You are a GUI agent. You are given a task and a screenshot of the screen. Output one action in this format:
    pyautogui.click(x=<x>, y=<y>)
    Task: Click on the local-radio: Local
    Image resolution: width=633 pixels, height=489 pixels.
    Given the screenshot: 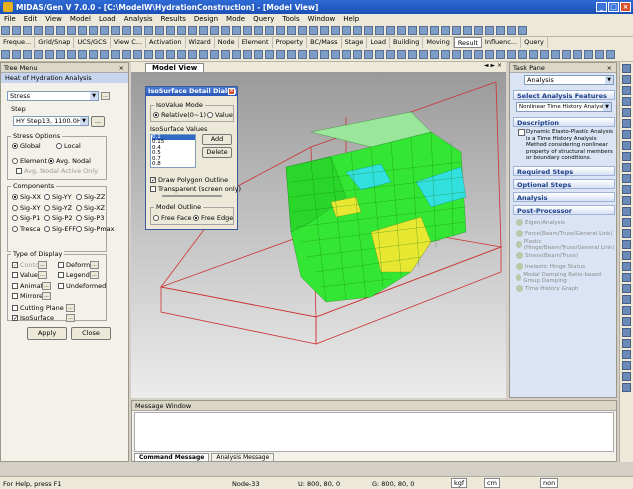 What is the action you would take?
    pyautogui.click(x=68, y=146)
    